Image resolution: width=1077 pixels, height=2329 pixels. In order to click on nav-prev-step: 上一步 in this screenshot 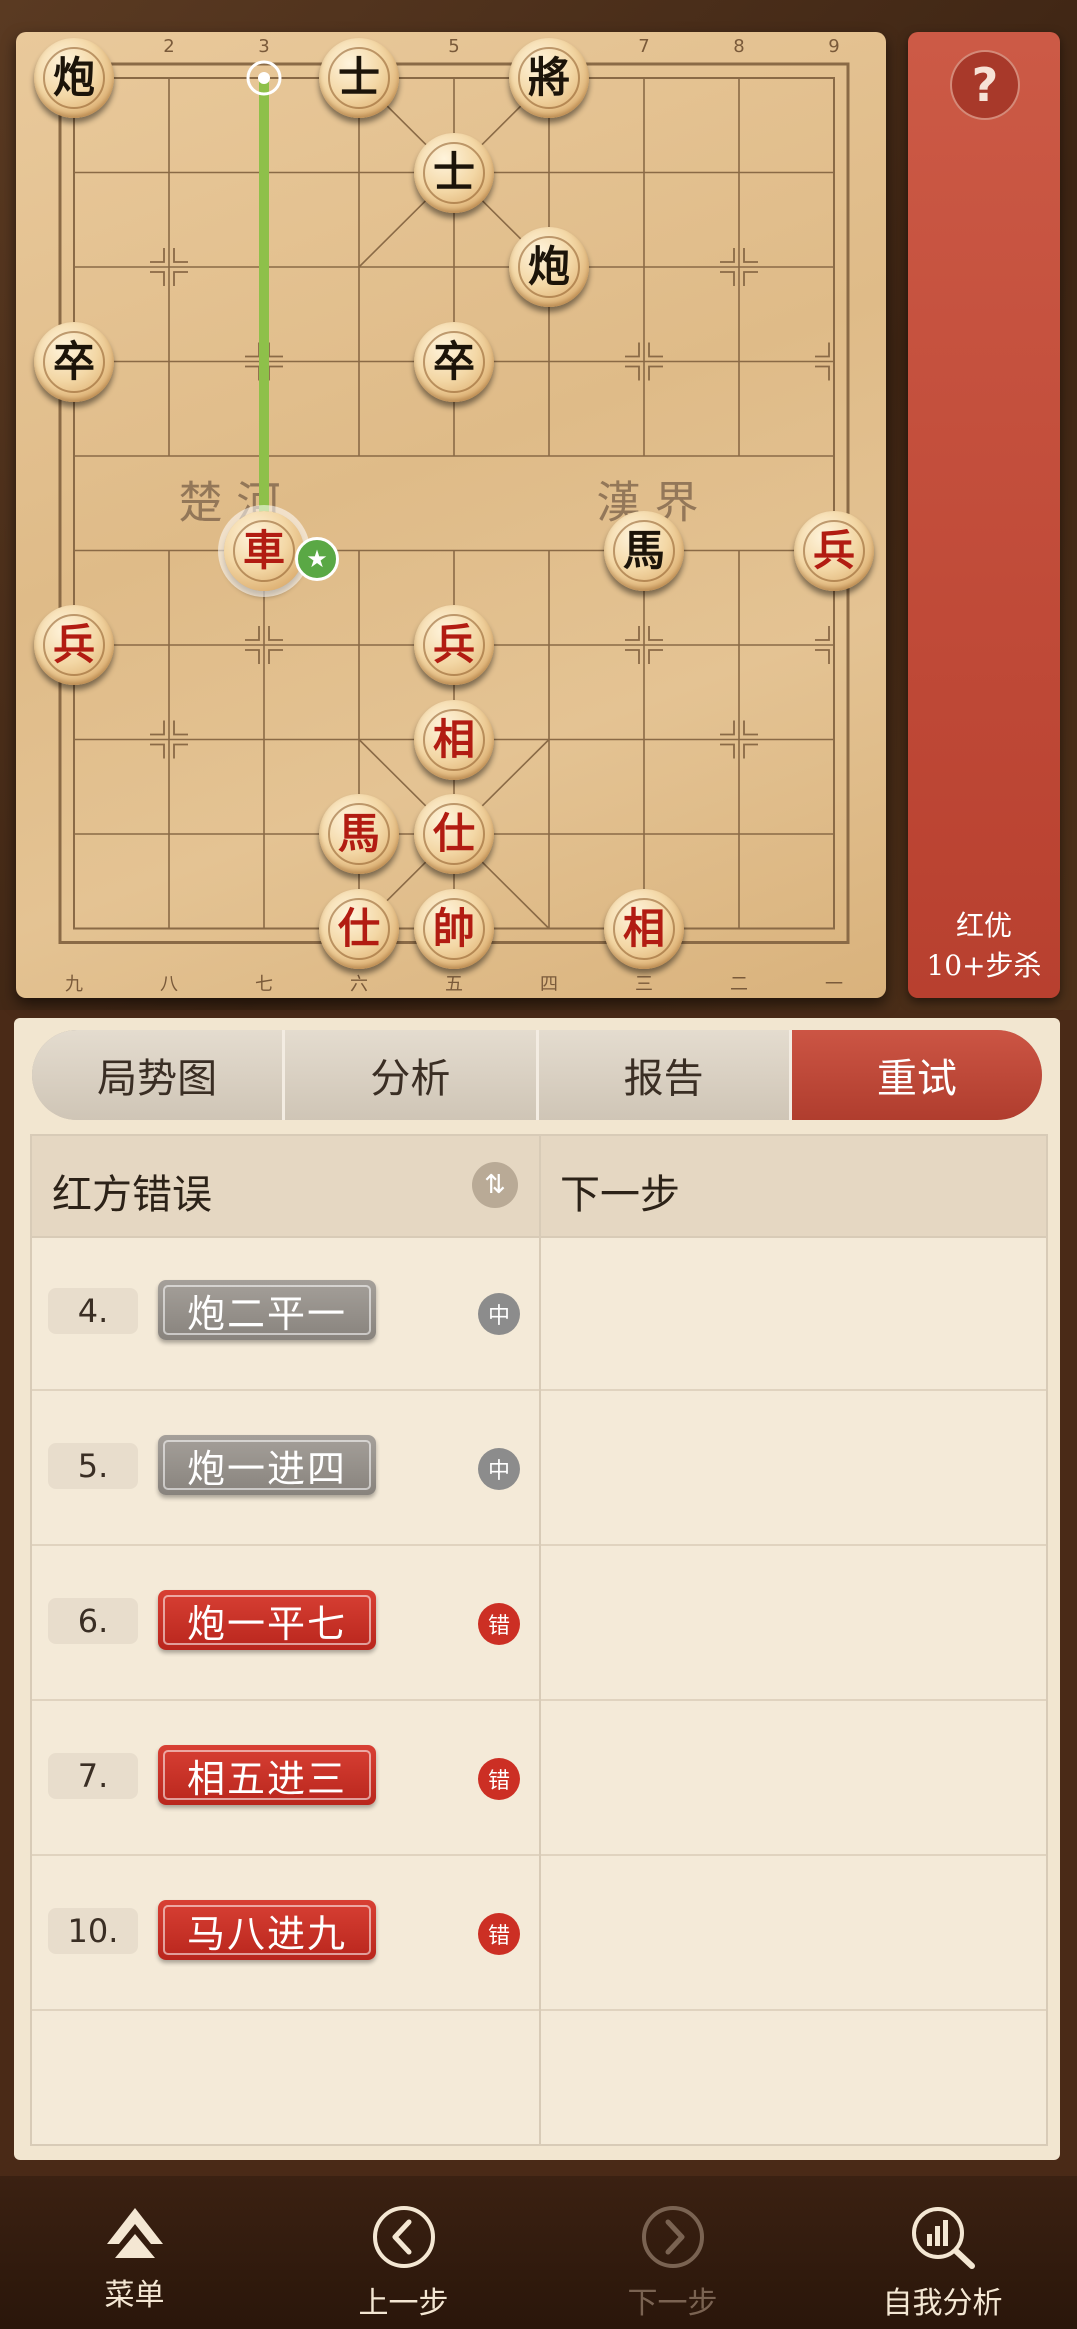, I will do `click(403, 2252)`.